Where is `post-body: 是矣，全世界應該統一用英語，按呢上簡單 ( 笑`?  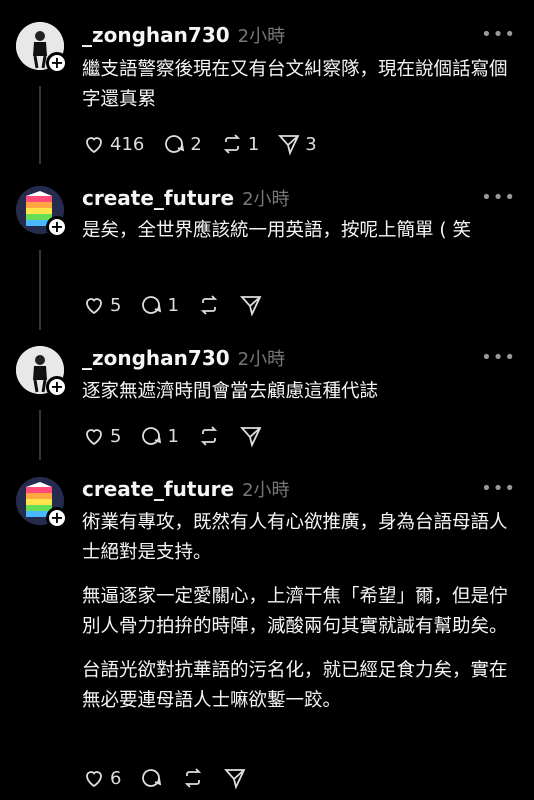 post-body: 是矣，全世界應該統一用英語，按呢上簡單 ( 笑 is located at coordinates (302, 238).